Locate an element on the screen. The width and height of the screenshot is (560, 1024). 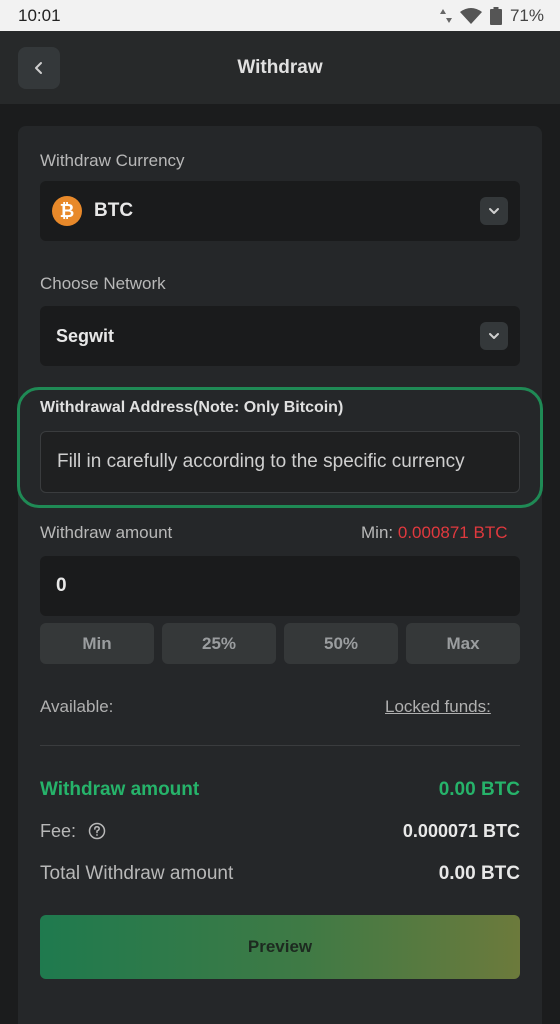
status-icons: 71% is located at coordinates (491, 15).